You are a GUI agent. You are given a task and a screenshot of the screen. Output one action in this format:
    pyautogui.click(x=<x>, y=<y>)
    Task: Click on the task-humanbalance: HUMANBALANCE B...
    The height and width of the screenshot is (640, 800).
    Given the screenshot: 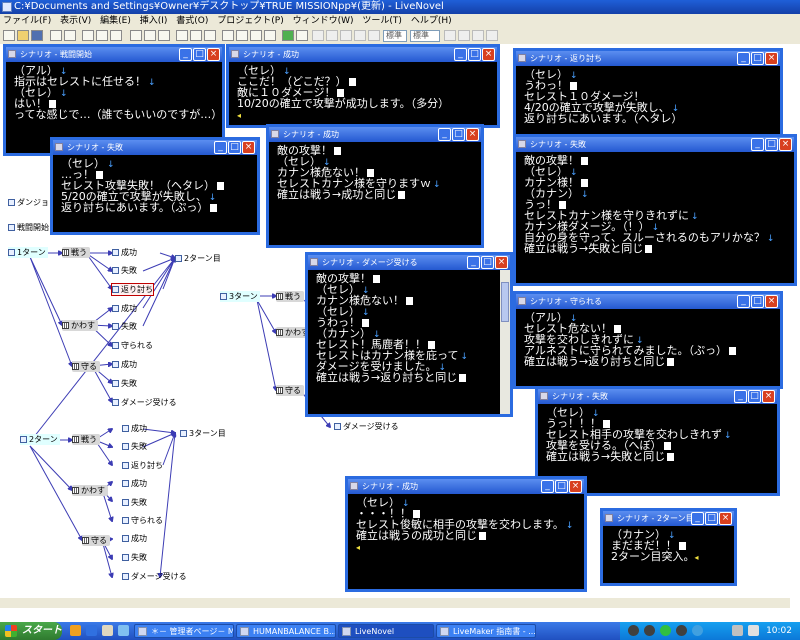 What is the action you would take?
    pyautogui.click(x=286, y=631)
    